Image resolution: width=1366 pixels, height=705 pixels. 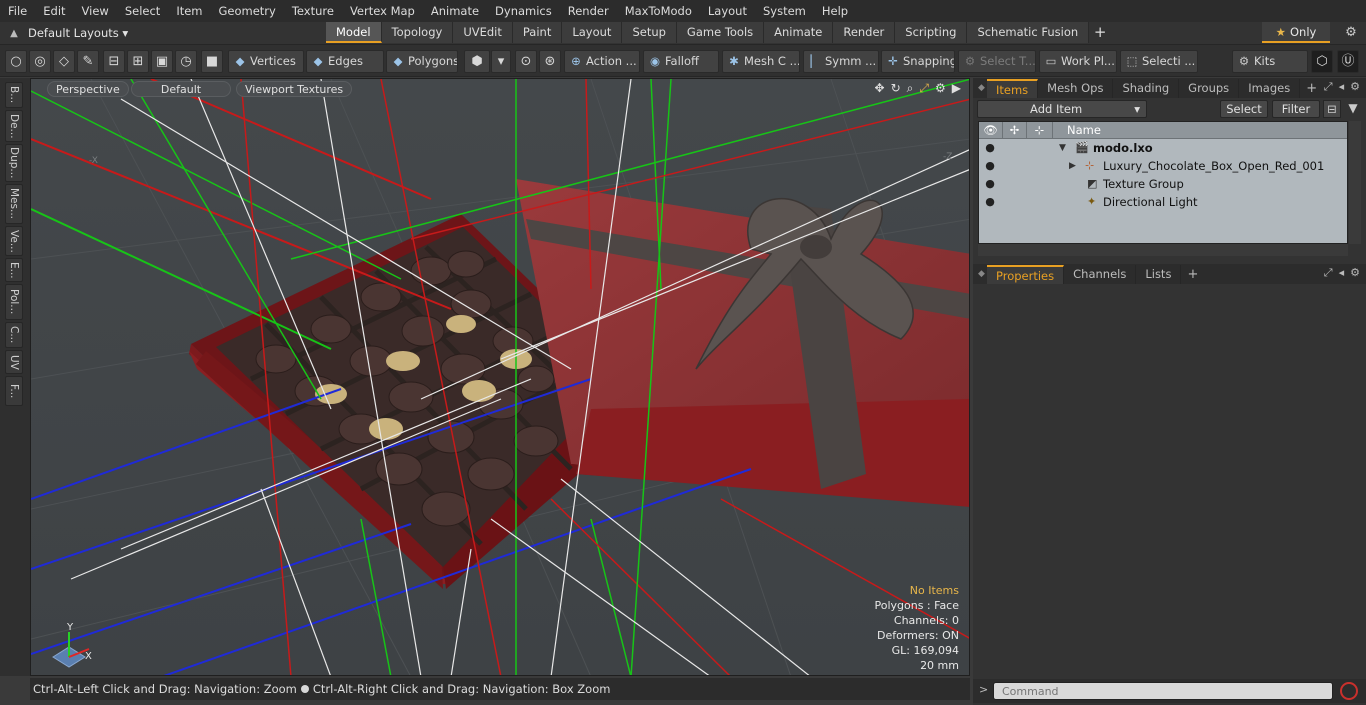 I want to click on mode-tab-scripting: Scripting, so click(x=931, y=32).